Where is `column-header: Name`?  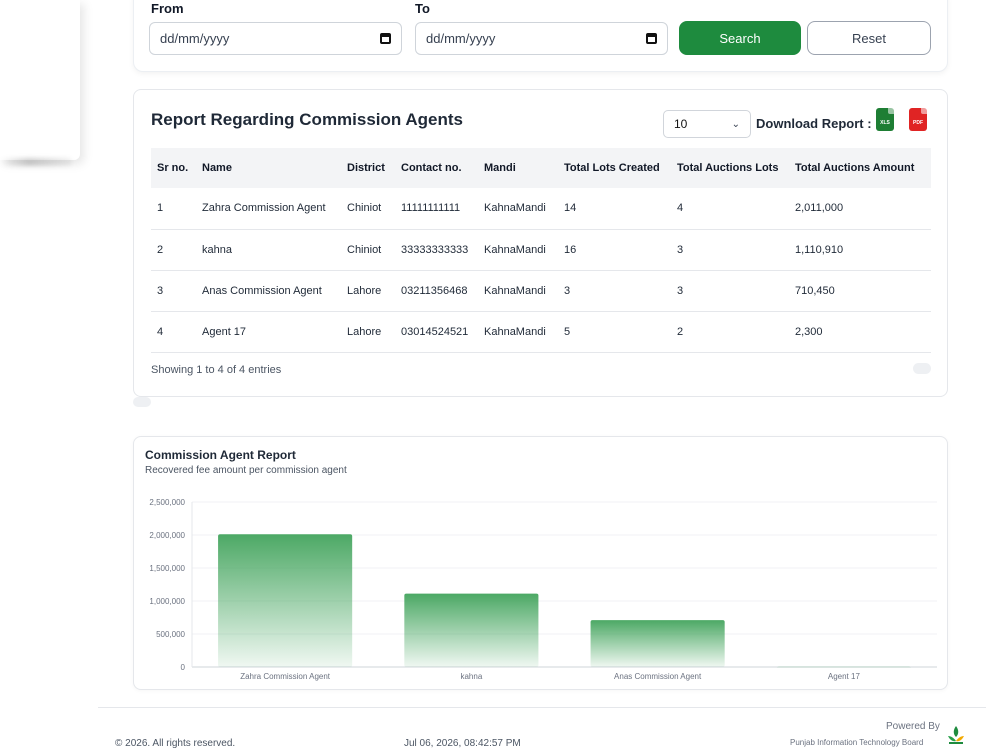 column-header: Name is located at coordinates (268, 168).